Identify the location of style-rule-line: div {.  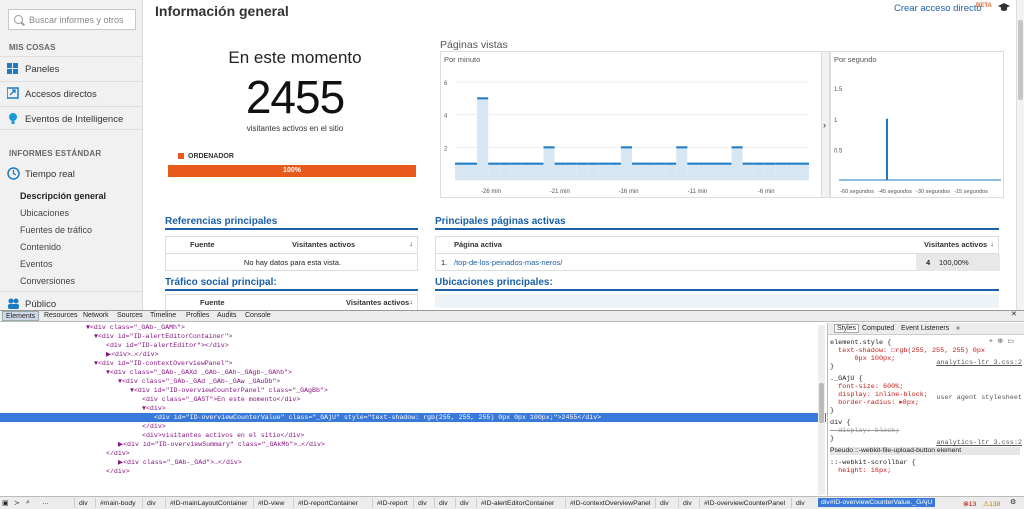
(840, 423).